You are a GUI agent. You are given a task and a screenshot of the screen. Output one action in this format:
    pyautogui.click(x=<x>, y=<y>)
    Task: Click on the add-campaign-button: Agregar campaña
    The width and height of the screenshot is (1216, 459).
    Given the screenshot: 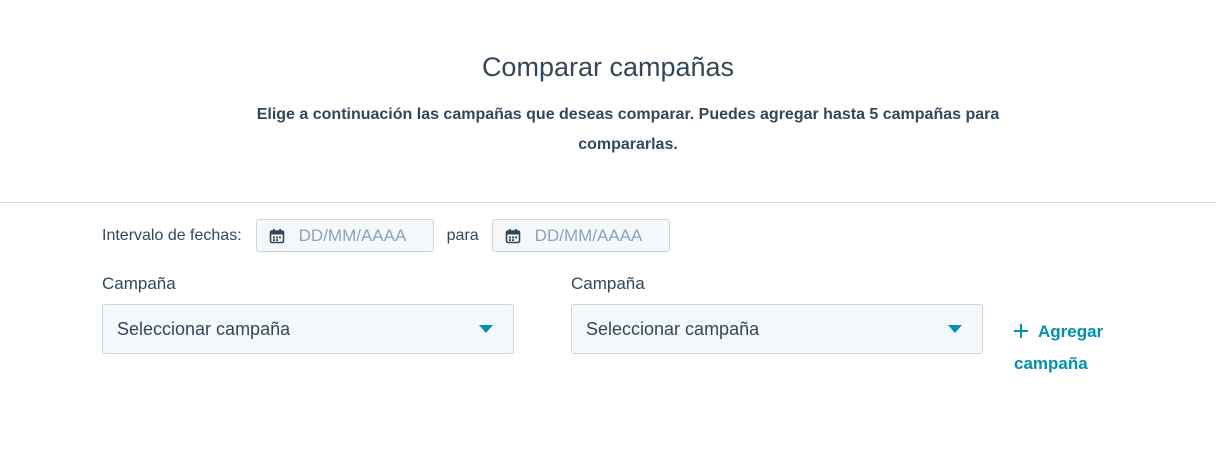 What is the action you would take?
    pyautogui.click(x=1074, y=348)
    